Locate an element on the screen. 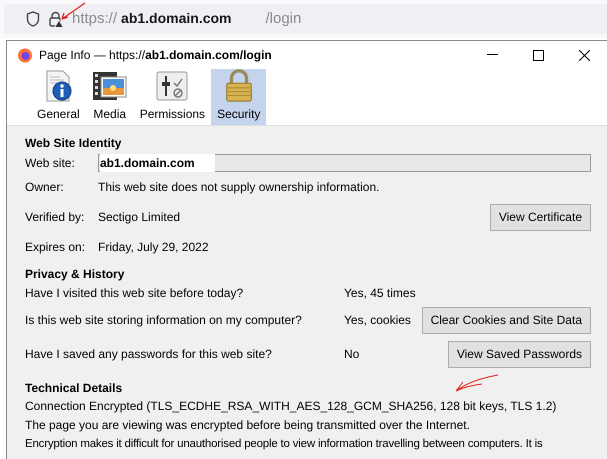  toolbar-tab: General is located at coordinates (58, 97).